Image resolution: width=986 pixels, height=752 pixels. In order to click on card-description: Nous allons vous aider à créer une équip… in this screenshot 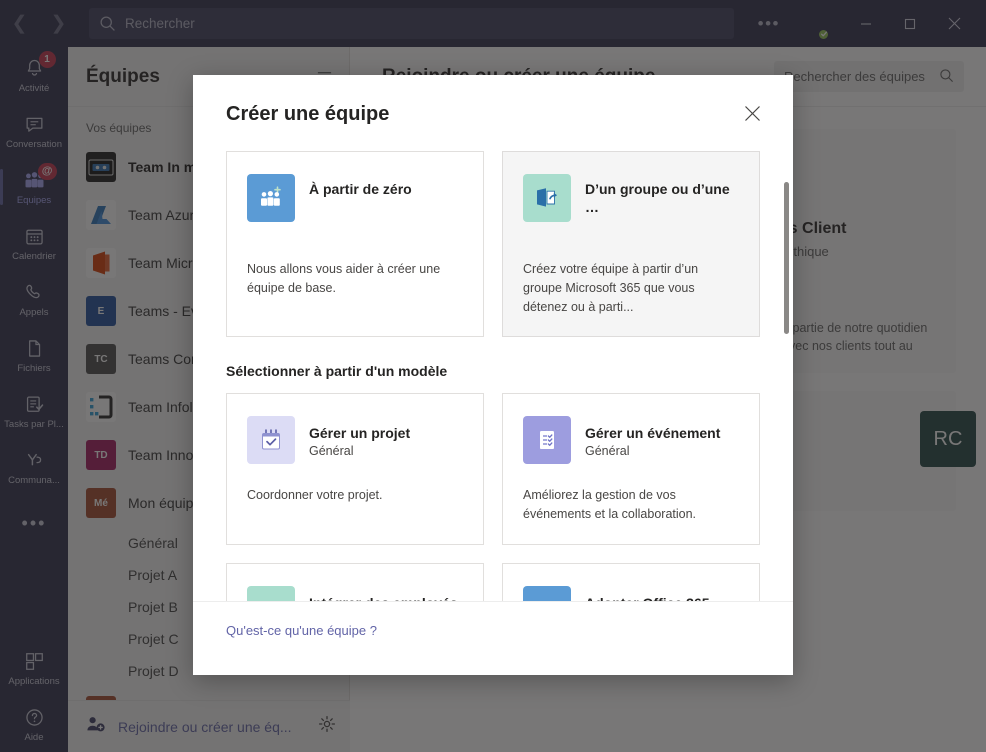, I will do `click(344, 278)`.